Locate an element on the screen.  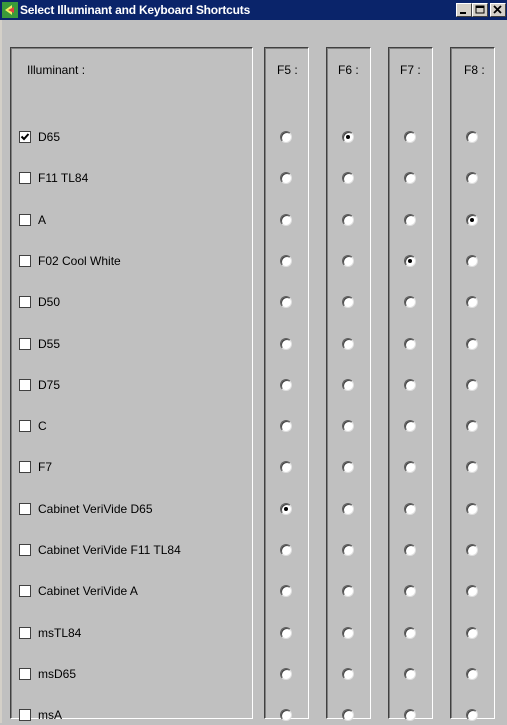
shortcut-header-f6: F6 : is located at coordinates (348, 70).